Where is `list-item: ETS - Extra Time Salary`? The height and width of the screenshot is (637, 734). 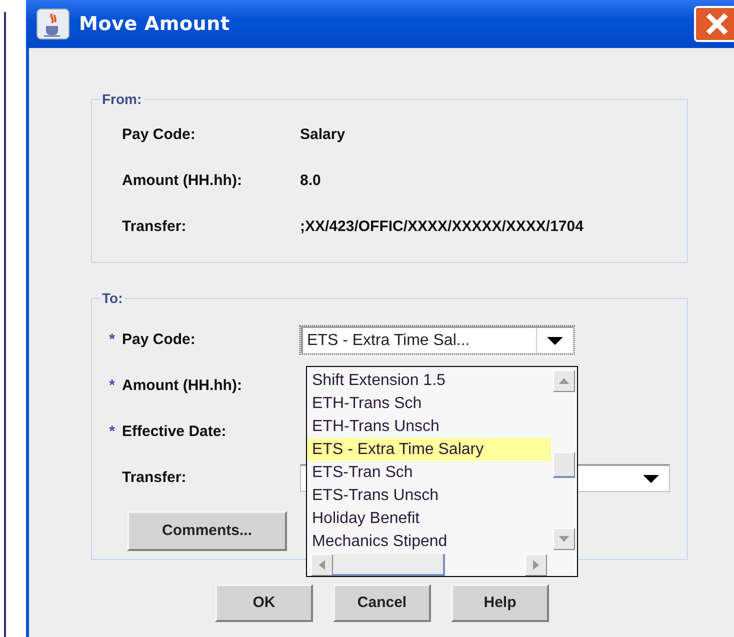
list-item: ETS - Extra Time Salary is located at coordinates (429, 449).